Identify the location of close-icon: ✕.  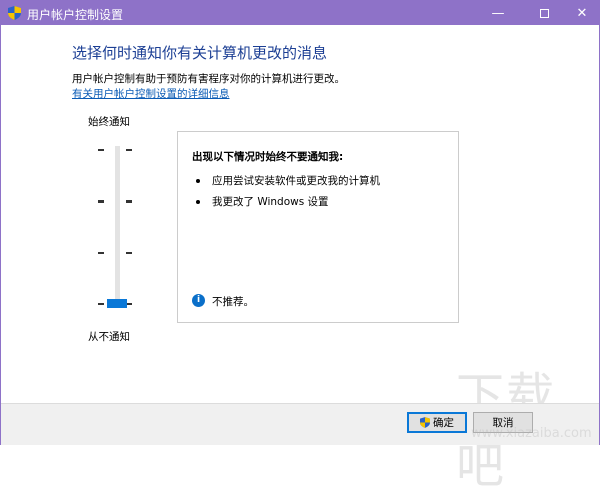
(582, 13).